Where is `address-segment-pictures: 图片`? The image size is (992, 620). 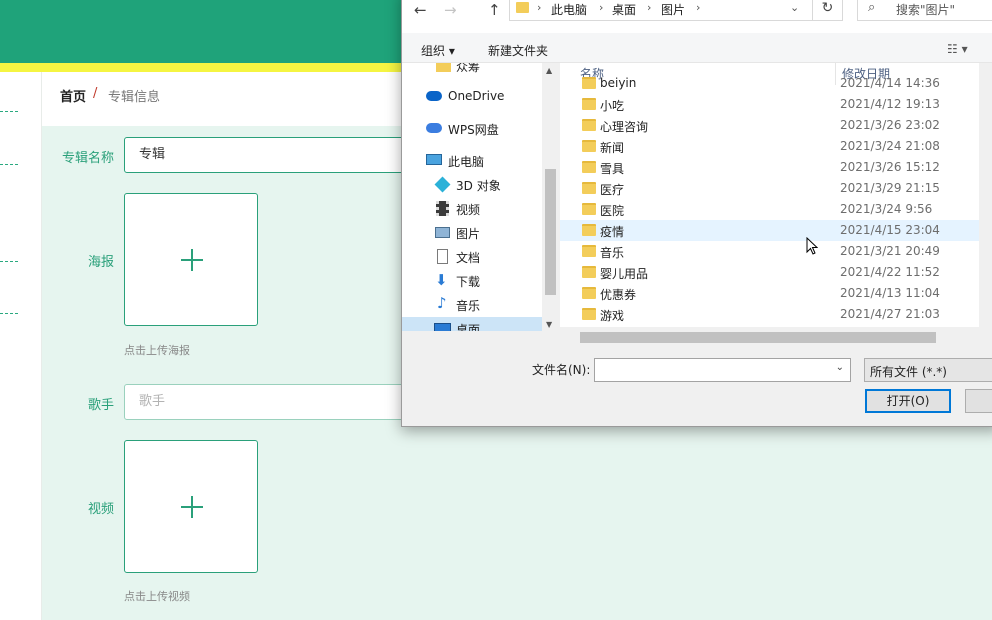
address-segment-pictures: 图片 is located at coordinates (673, 9).